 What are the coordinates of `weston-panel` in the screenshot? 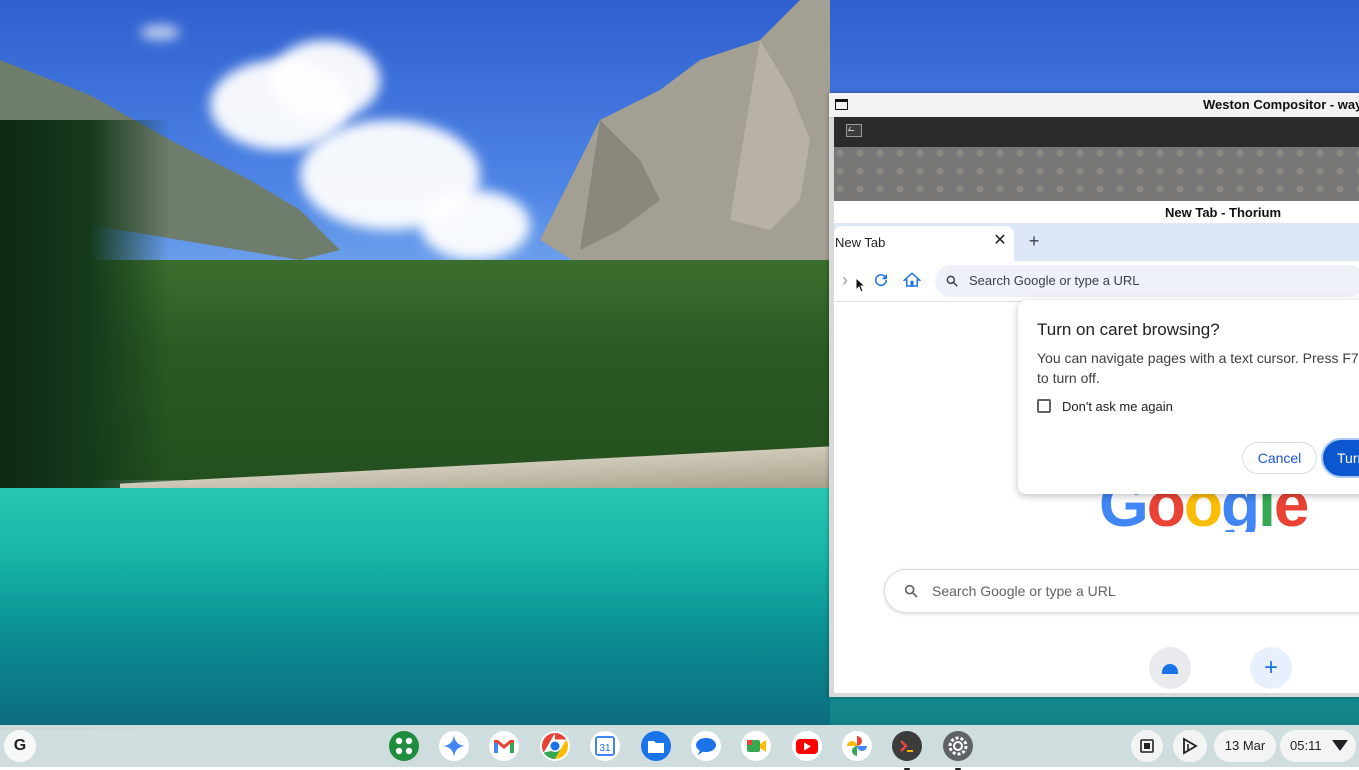 It's located at (1096, 132).